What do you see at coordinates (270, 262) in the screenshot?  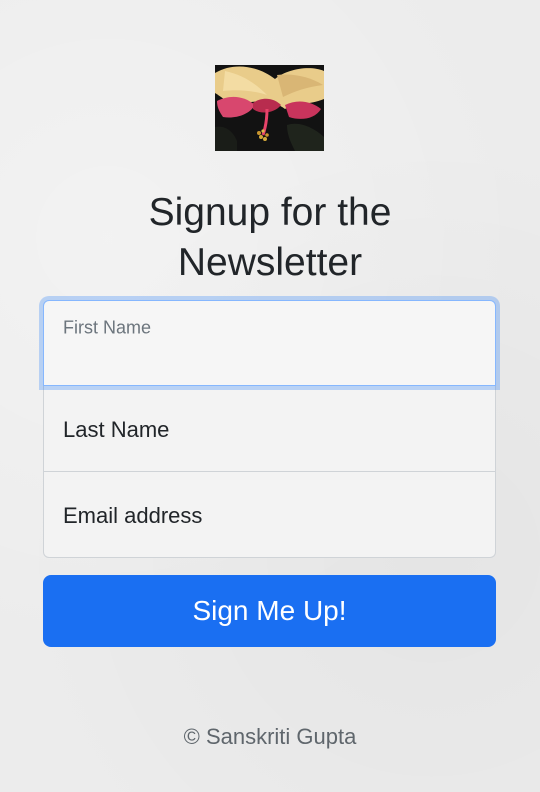 I see `page-title-line2: Newsletter` at bounding box center [270, 262].